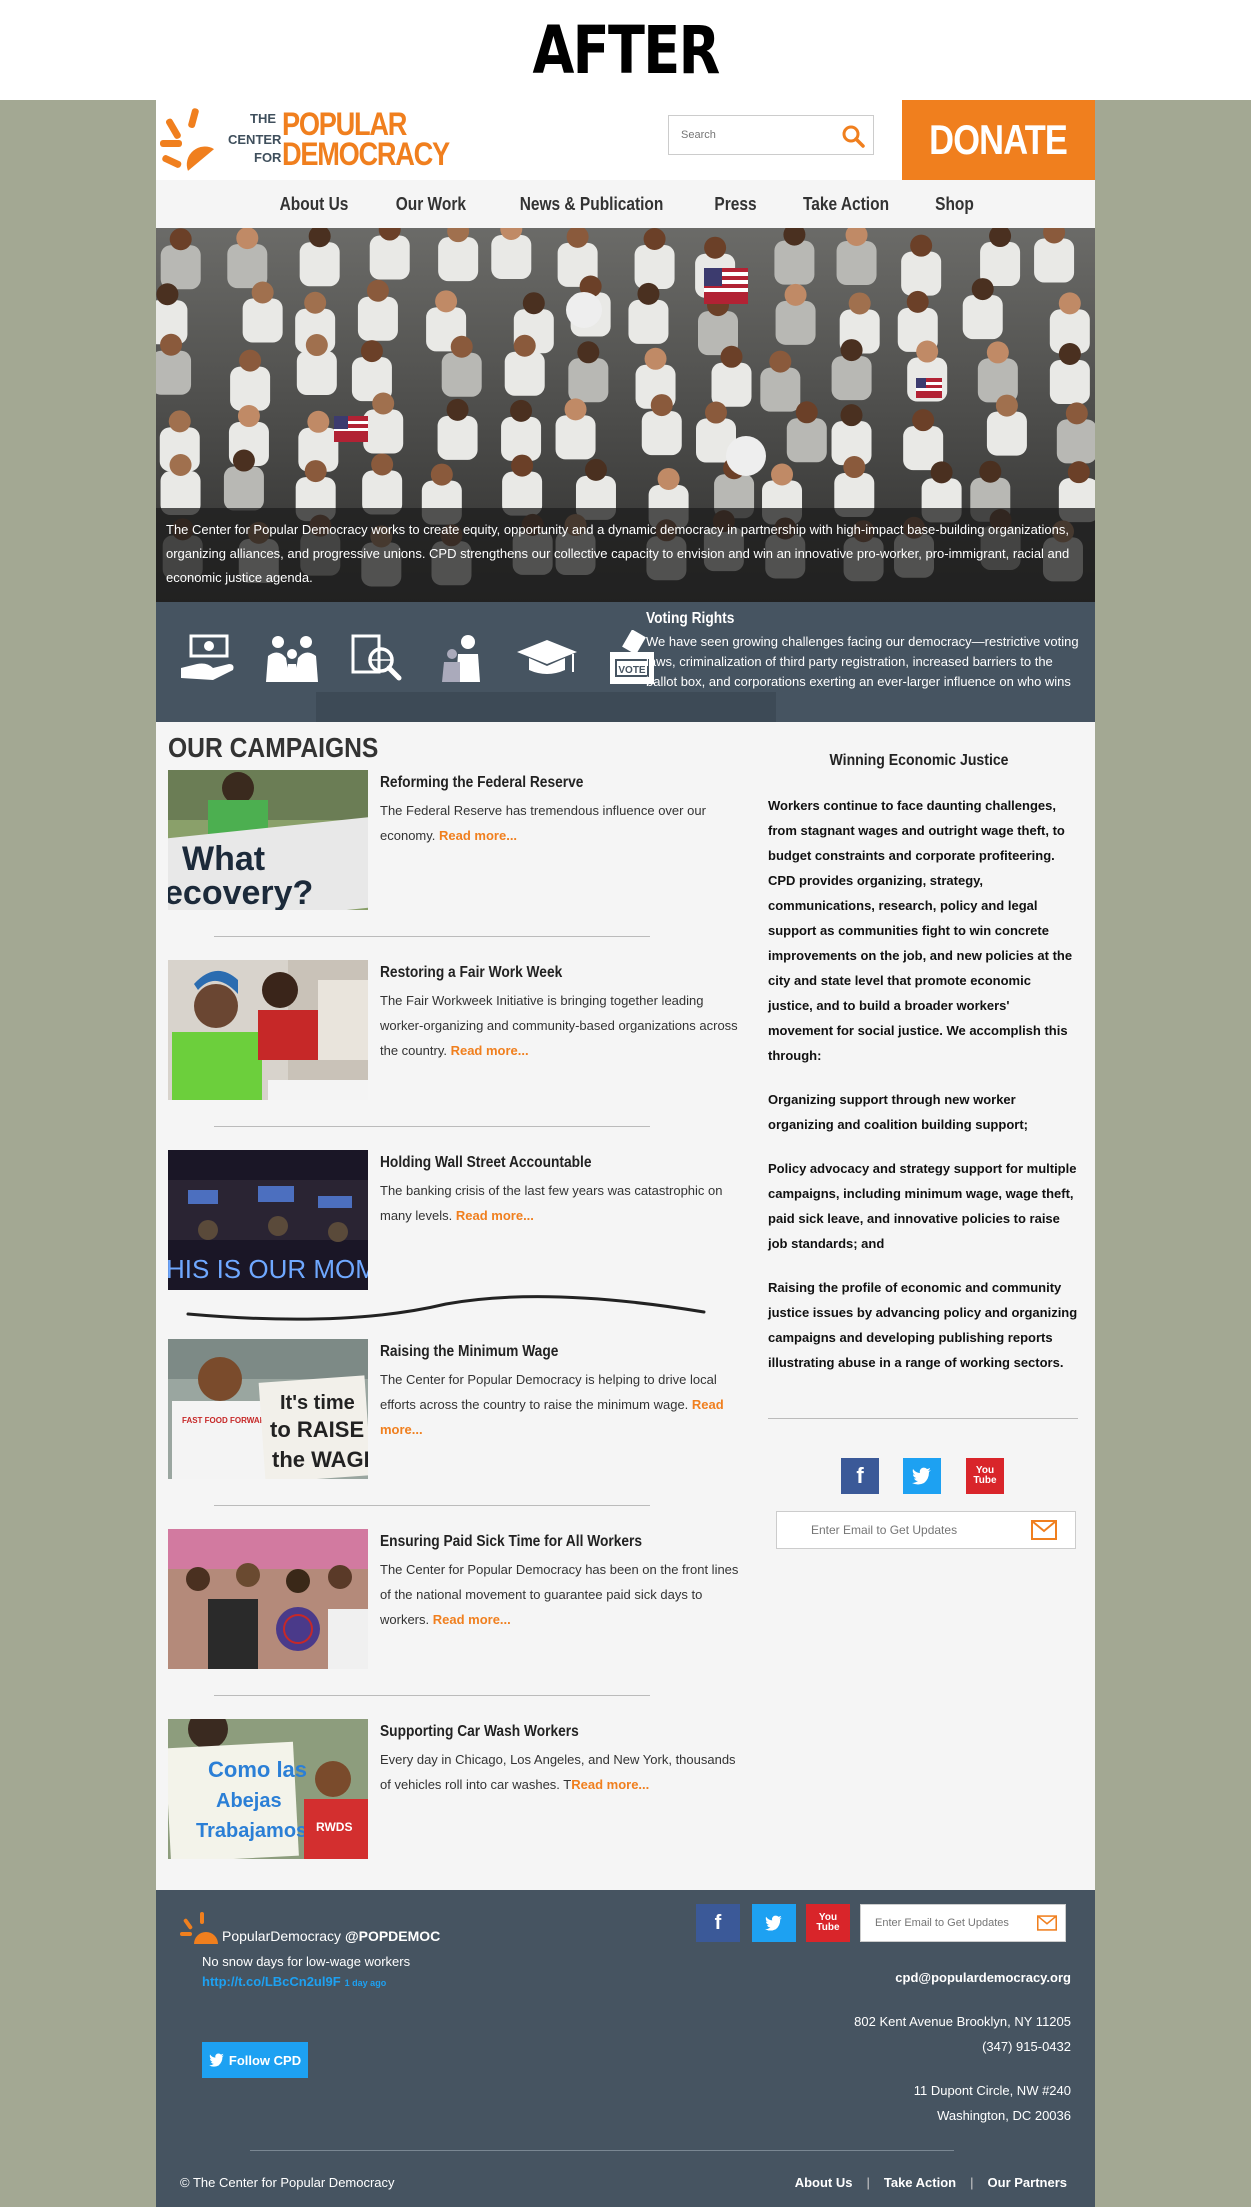 The height and width of the screenshot is (2207, 1251). I want to click on photo-sign-line-3: the WAGE, so click(320, 1459).